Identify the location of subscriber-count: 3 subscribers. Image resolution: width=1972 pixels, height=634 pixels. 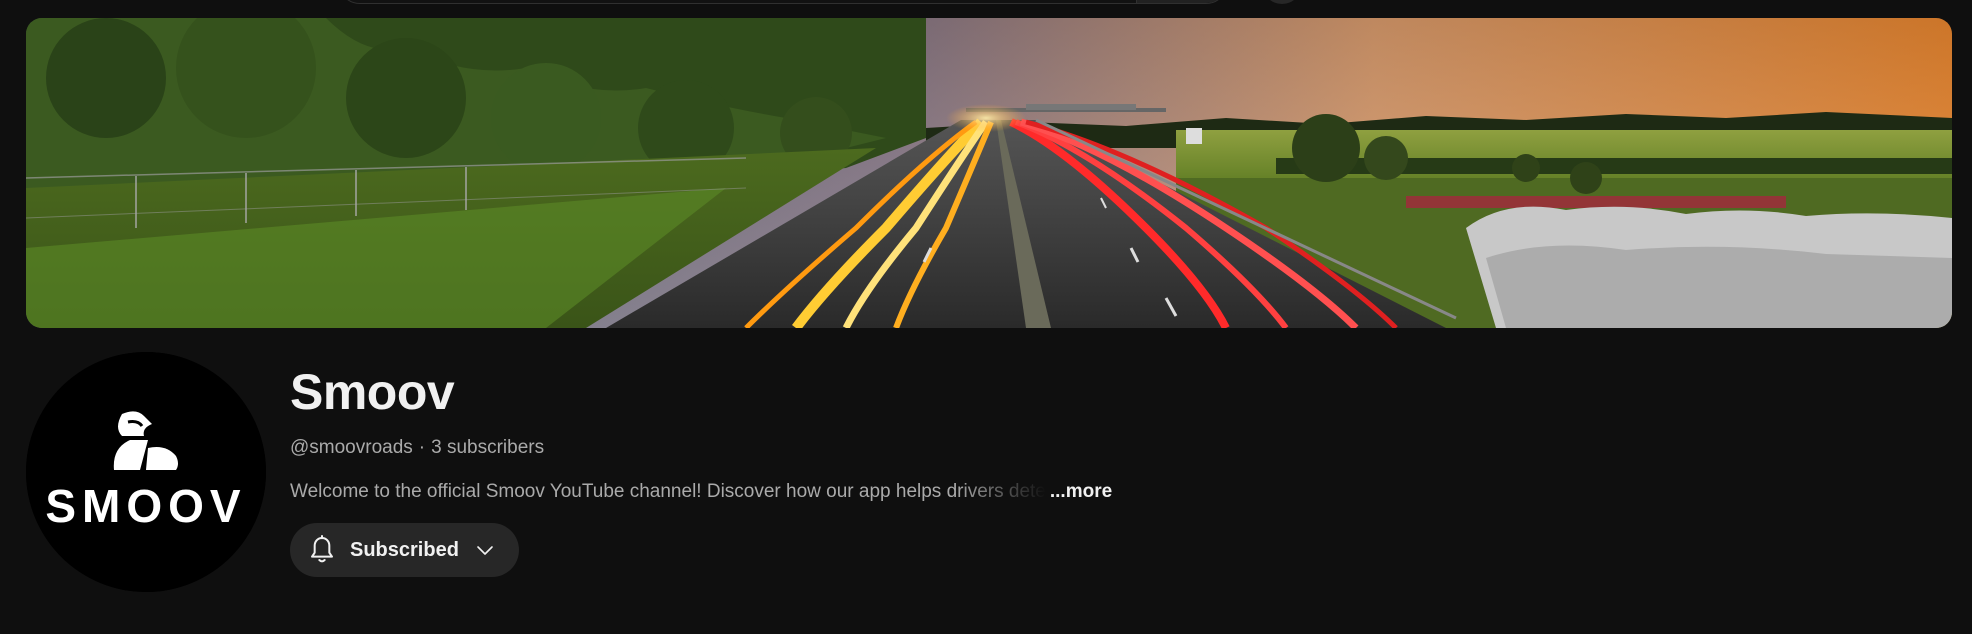
(488, 447).